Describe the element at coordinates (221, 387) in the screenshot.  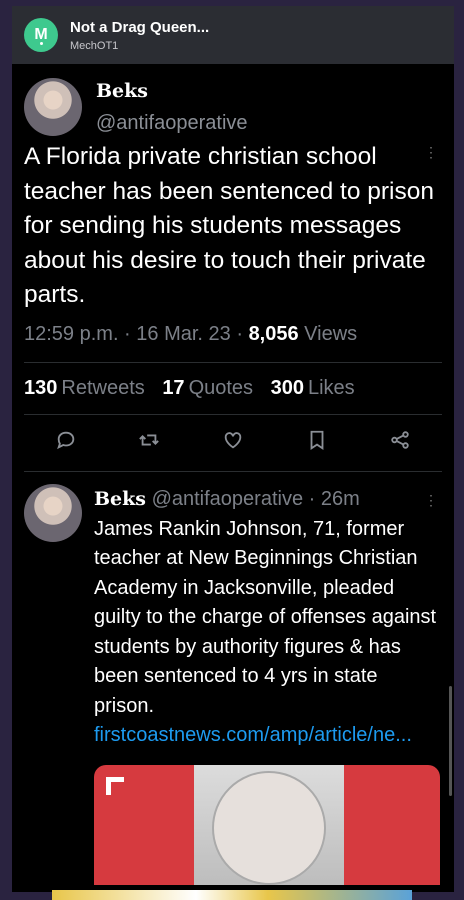
I see `quotes-label: Quotes` at that location.